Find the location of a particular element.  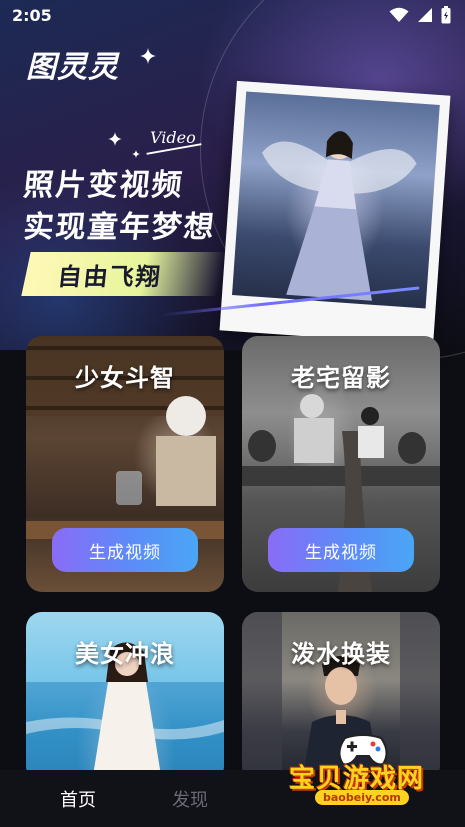

template-card: 美女冲浪 is located at coordinates (125, 697).